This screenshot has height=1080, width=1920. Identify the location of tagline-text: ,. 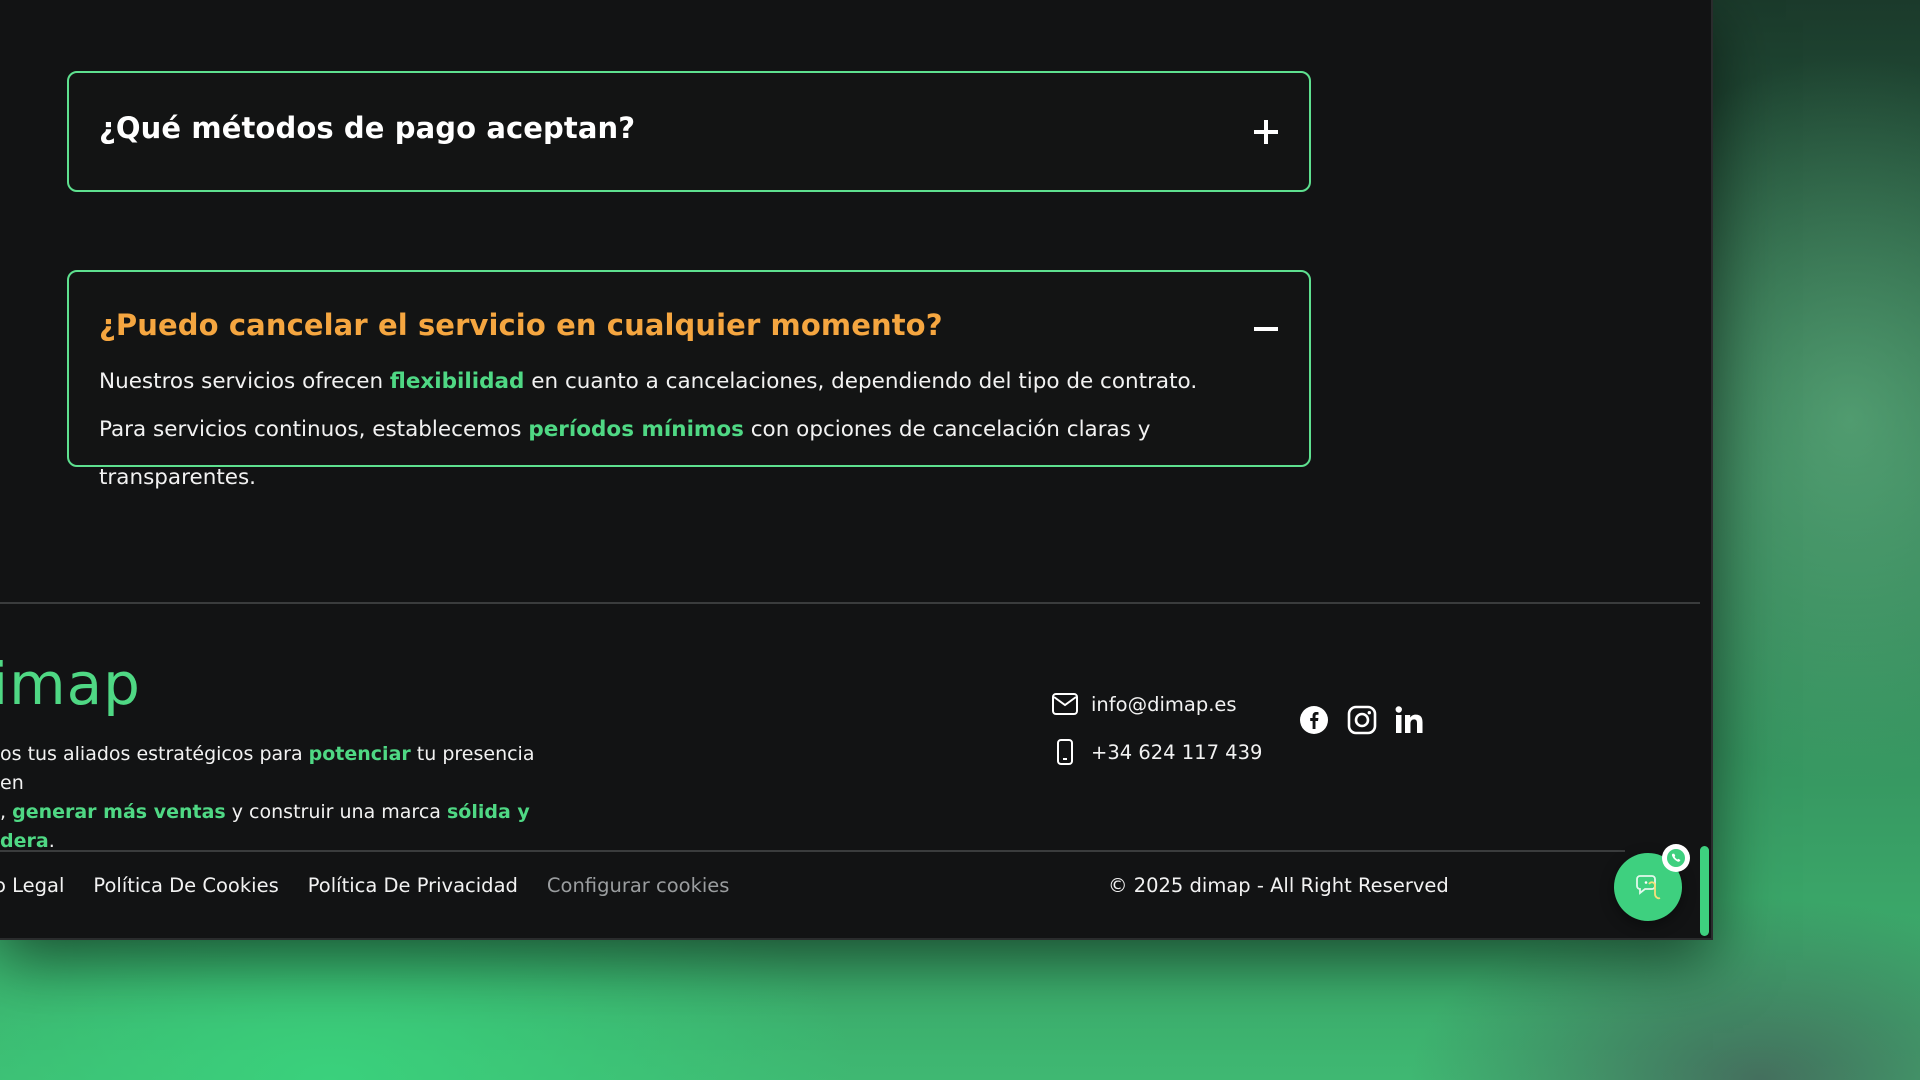
(6, 812).